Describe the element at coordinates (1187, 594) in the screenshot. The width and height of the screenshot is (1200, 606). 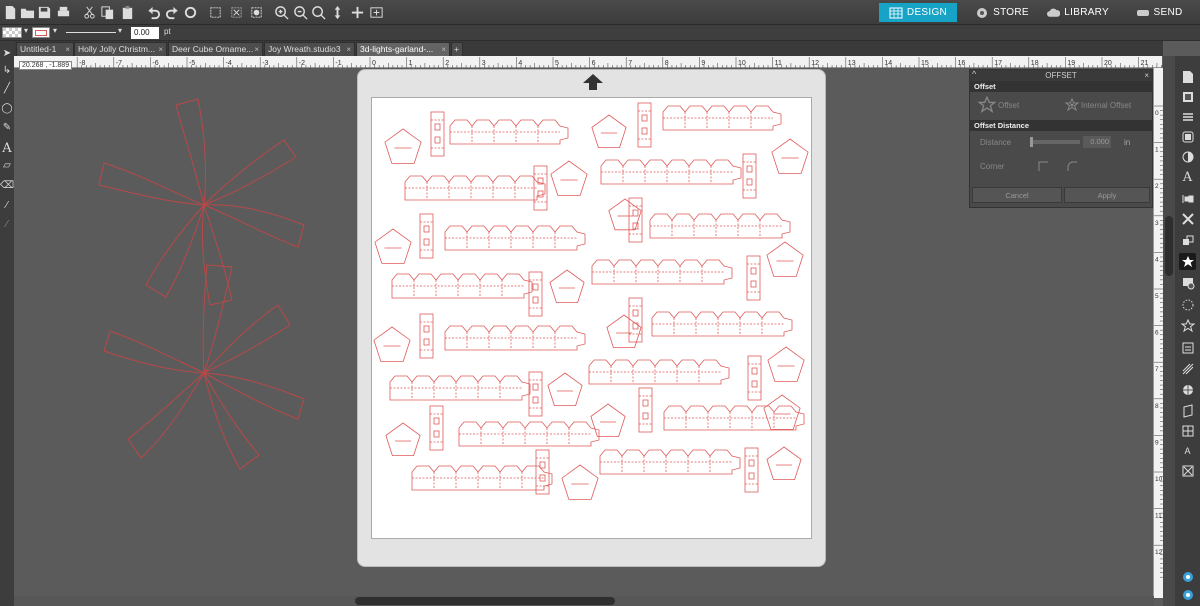
I see `help-icon` at that location.